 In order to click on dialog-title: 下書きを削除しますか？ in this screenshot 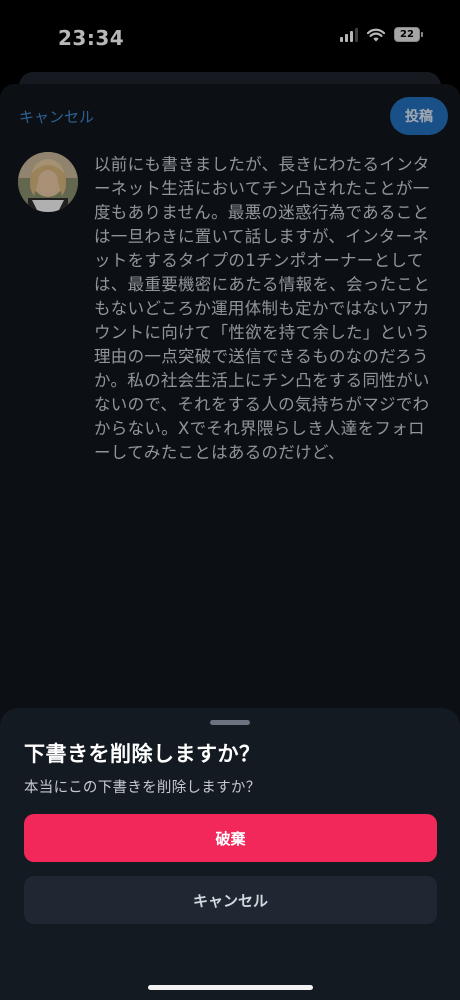, I will do `click(142, 754)`.